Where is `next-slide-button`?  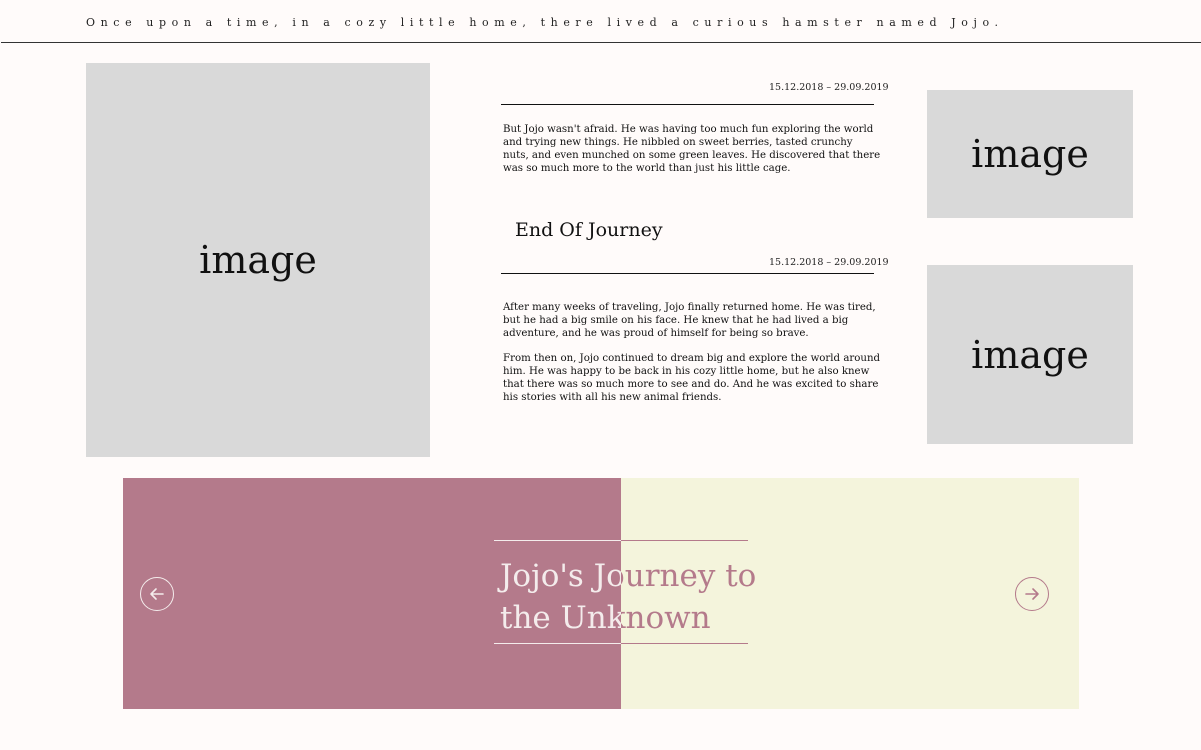 next-slide-button is located at coordinates (1032, 594).